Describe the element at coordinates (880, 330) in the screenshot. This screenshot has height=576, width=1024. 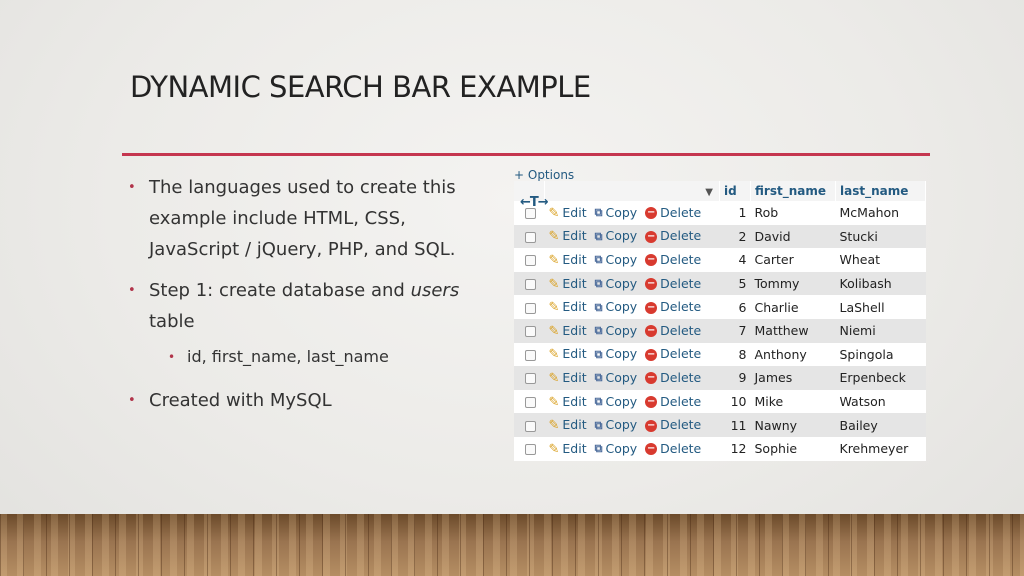
I see `cell-last-name: Niemi` at that location.